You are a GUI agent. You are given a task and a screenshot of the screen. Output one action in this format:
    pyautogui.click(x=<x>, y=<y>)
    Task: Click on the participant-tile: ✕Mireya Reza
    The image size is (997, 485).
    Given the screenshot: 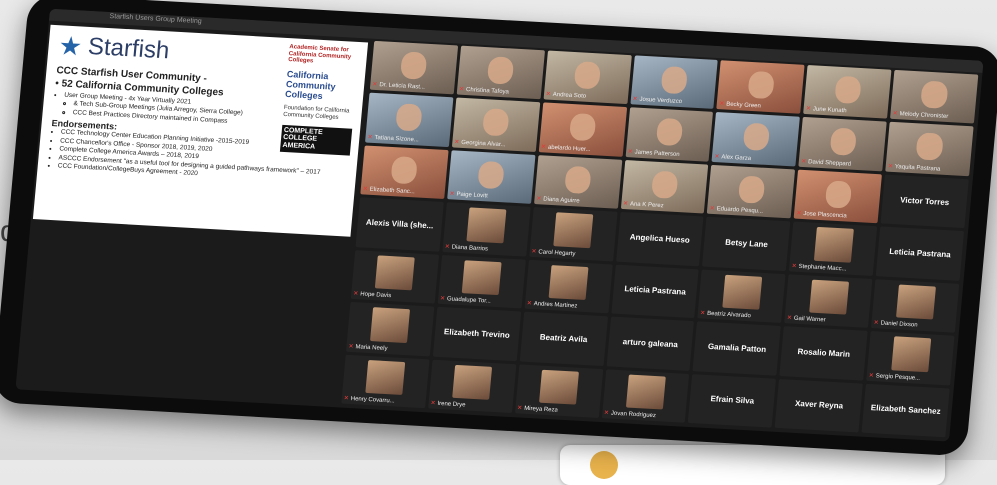 What is the action you would take?
    pyautogui.click(x=558, y=390)
    